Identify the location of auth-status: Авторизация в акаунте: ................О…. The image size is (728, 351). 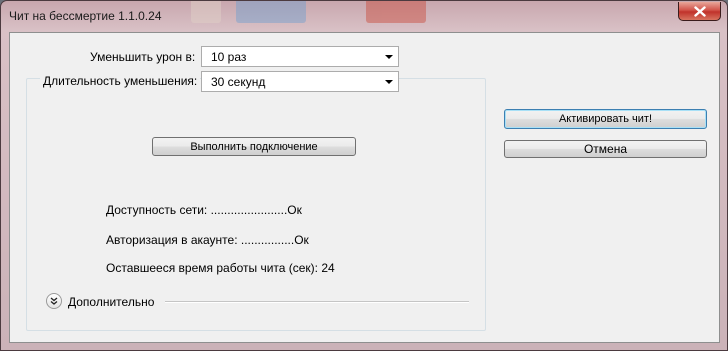
(207, 240).